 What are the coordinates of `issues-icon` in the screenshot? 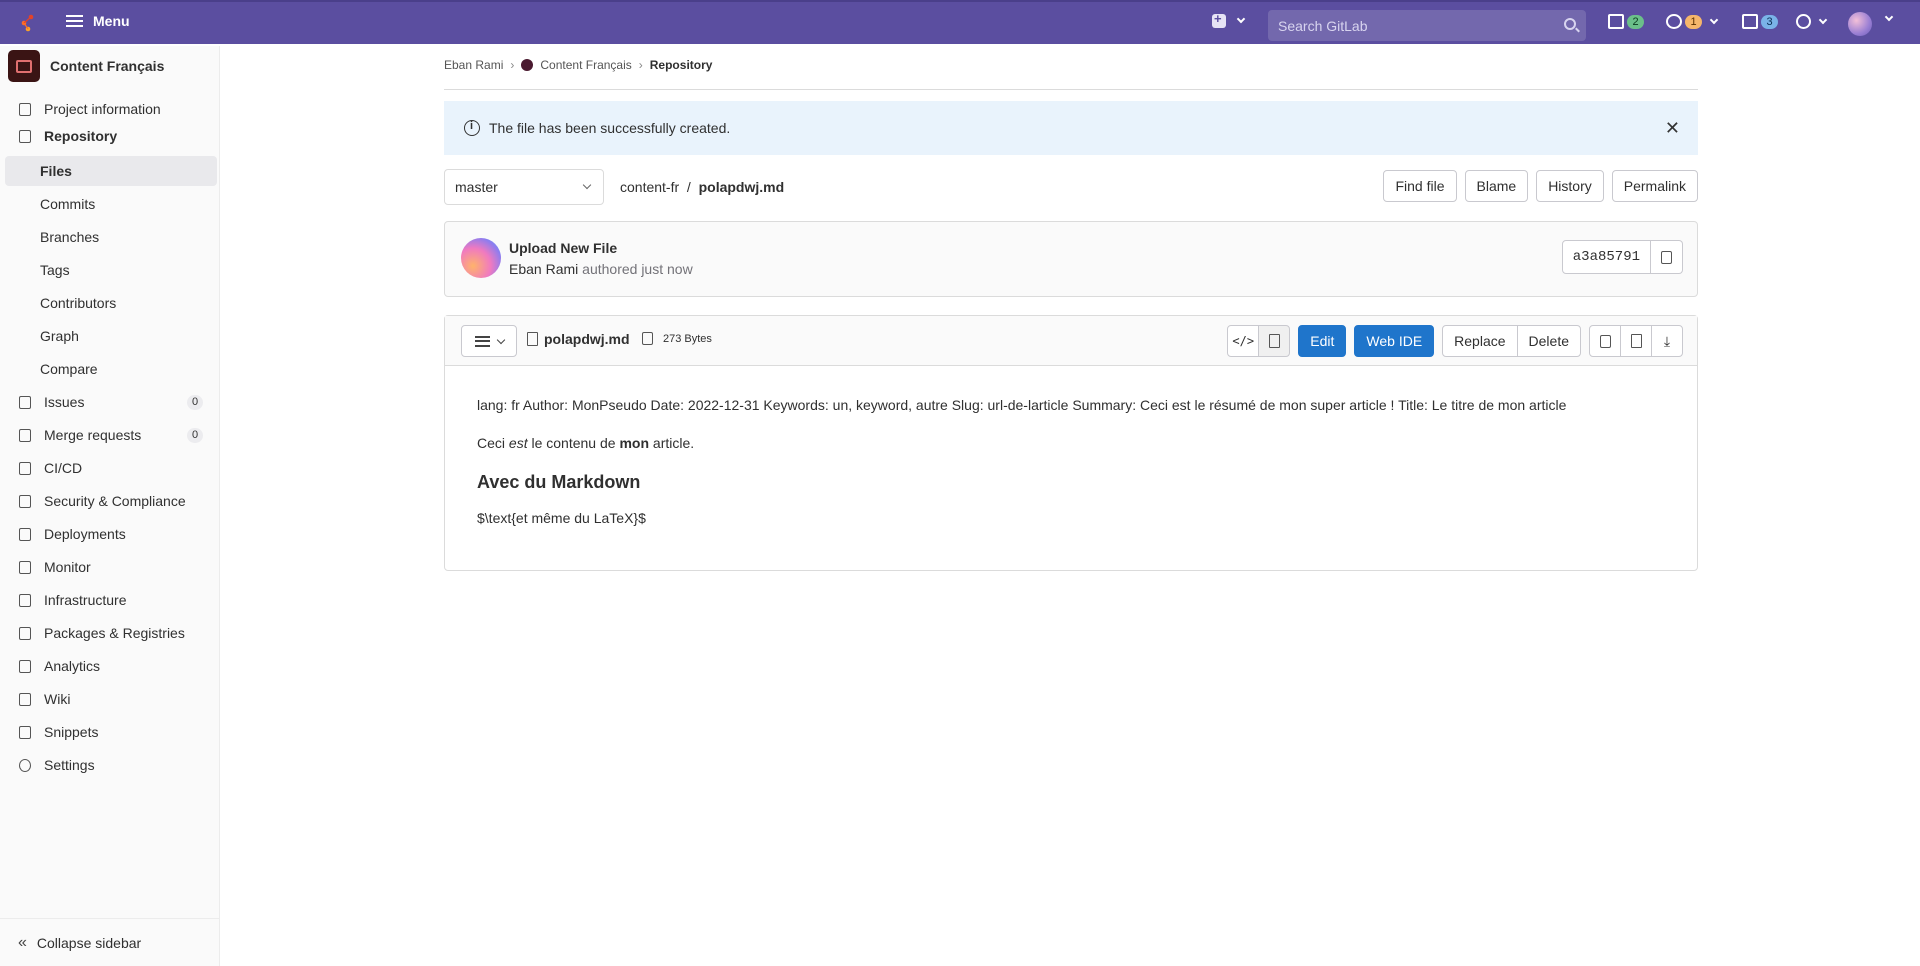 It's located at (25, 402).